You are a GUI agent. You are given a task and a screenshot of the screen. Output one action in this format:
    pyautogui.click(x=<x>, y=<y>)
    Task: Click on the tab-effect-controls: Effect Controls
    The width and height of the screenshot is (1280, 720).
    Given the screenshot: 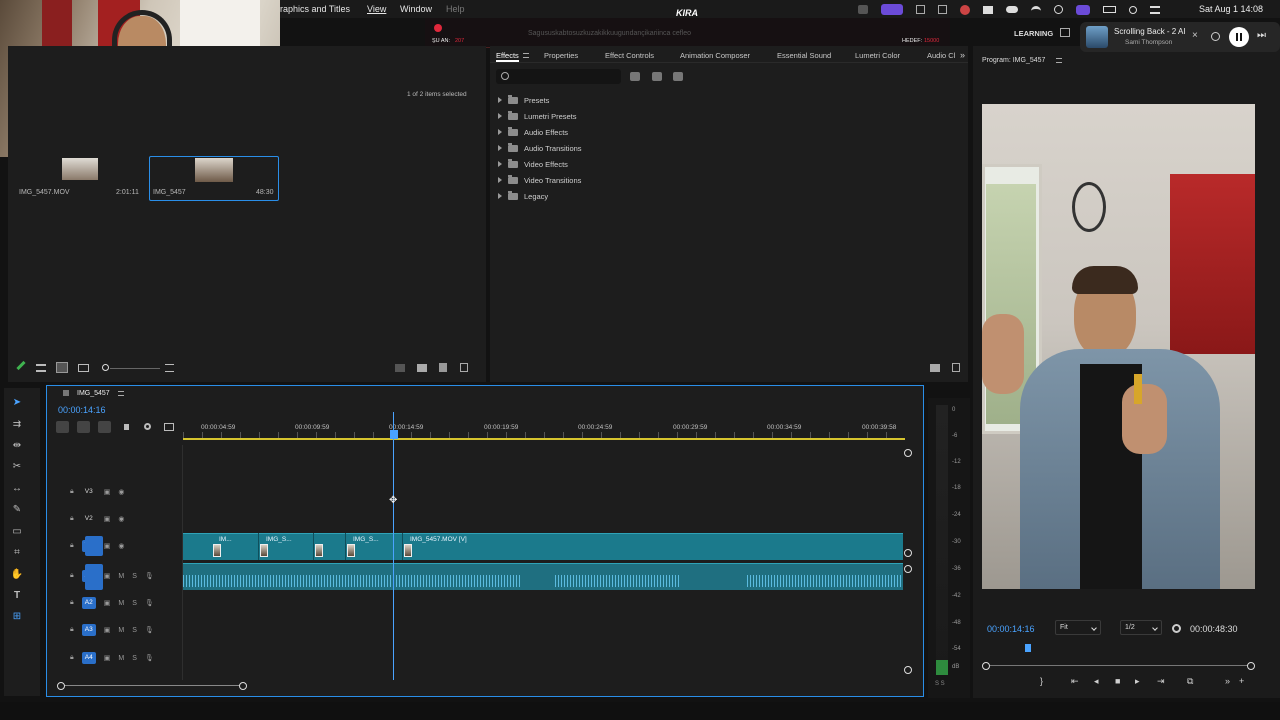 What is the action you would take?
    pyautogui.click(x=629, y=55)
    